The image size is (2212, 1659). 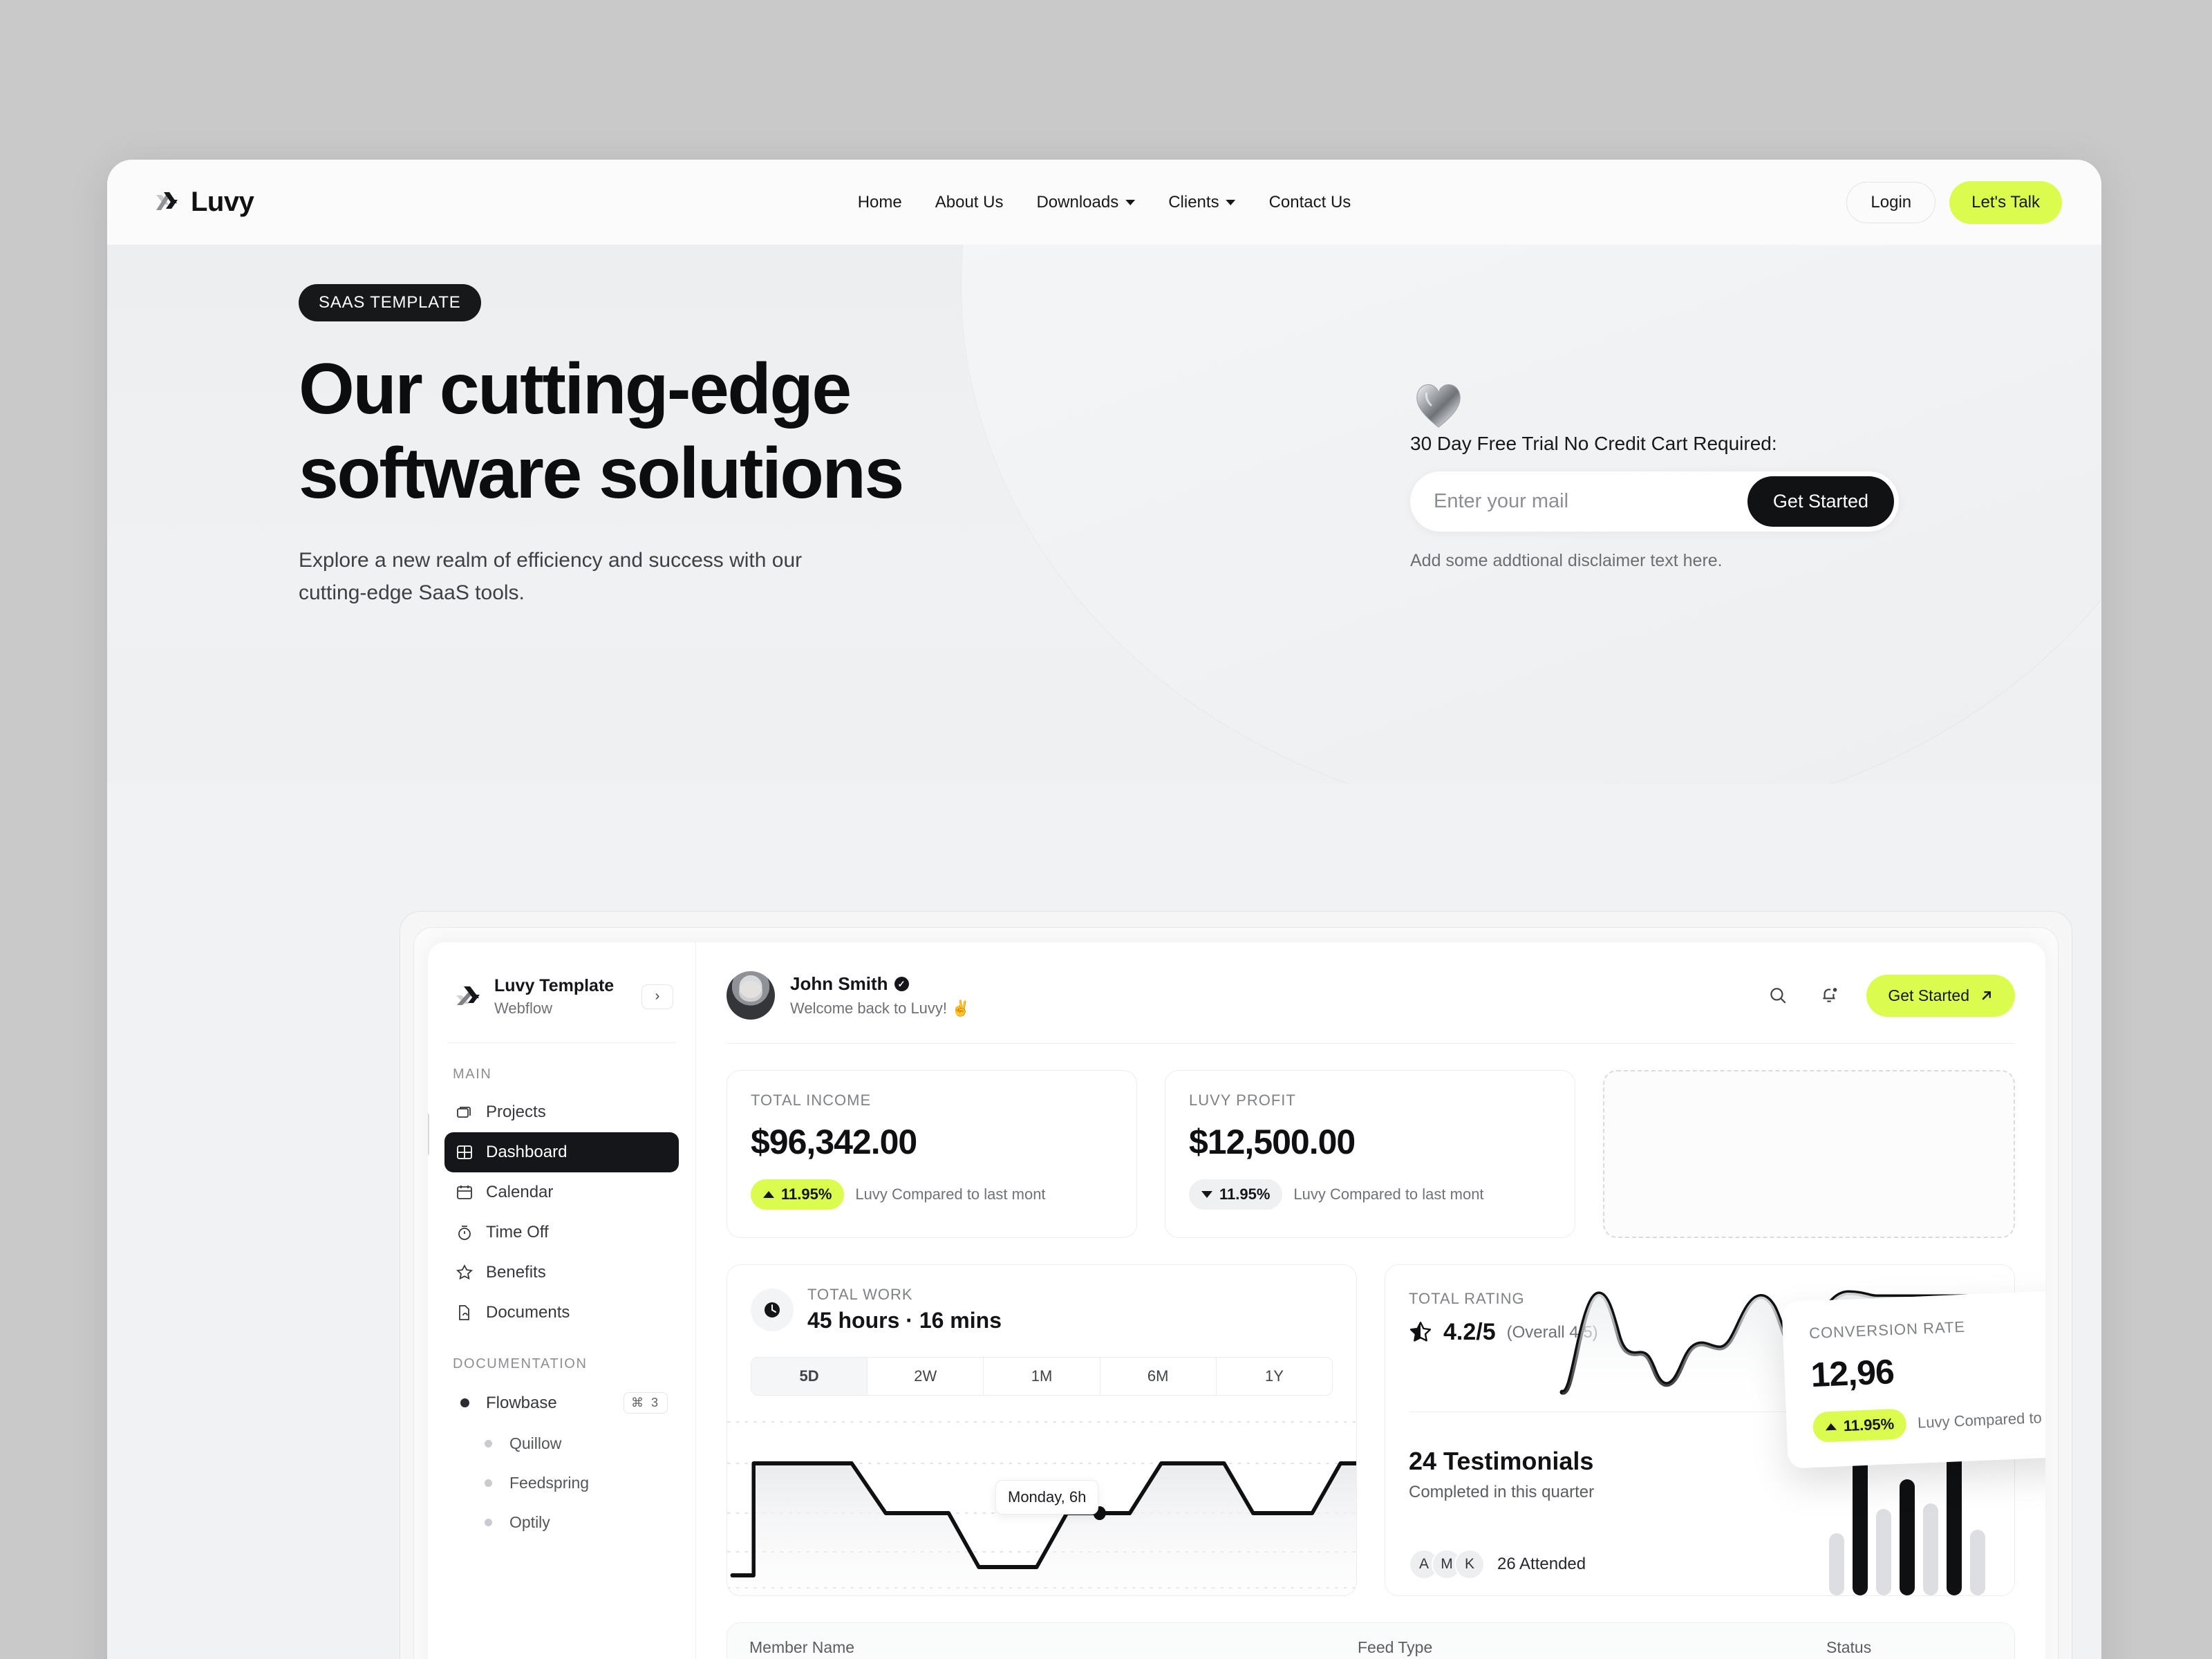 I want to click on nav-link-clients: Clients, so click(x=1202, y=202).